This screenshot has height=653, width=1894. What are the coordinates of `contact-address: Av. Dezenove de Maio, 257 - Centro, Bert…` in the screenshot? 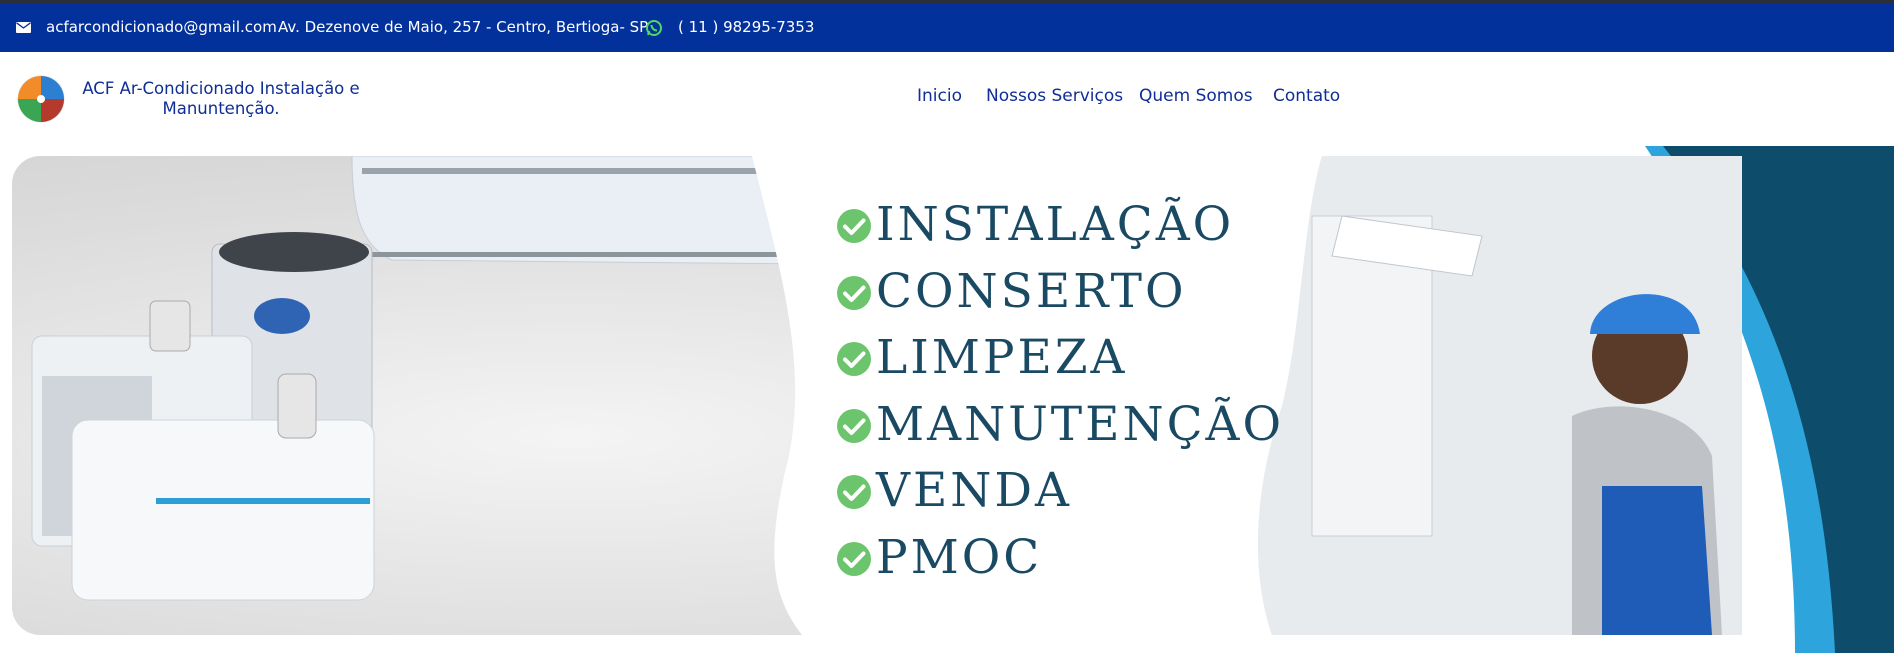 It's located at (463, 27).